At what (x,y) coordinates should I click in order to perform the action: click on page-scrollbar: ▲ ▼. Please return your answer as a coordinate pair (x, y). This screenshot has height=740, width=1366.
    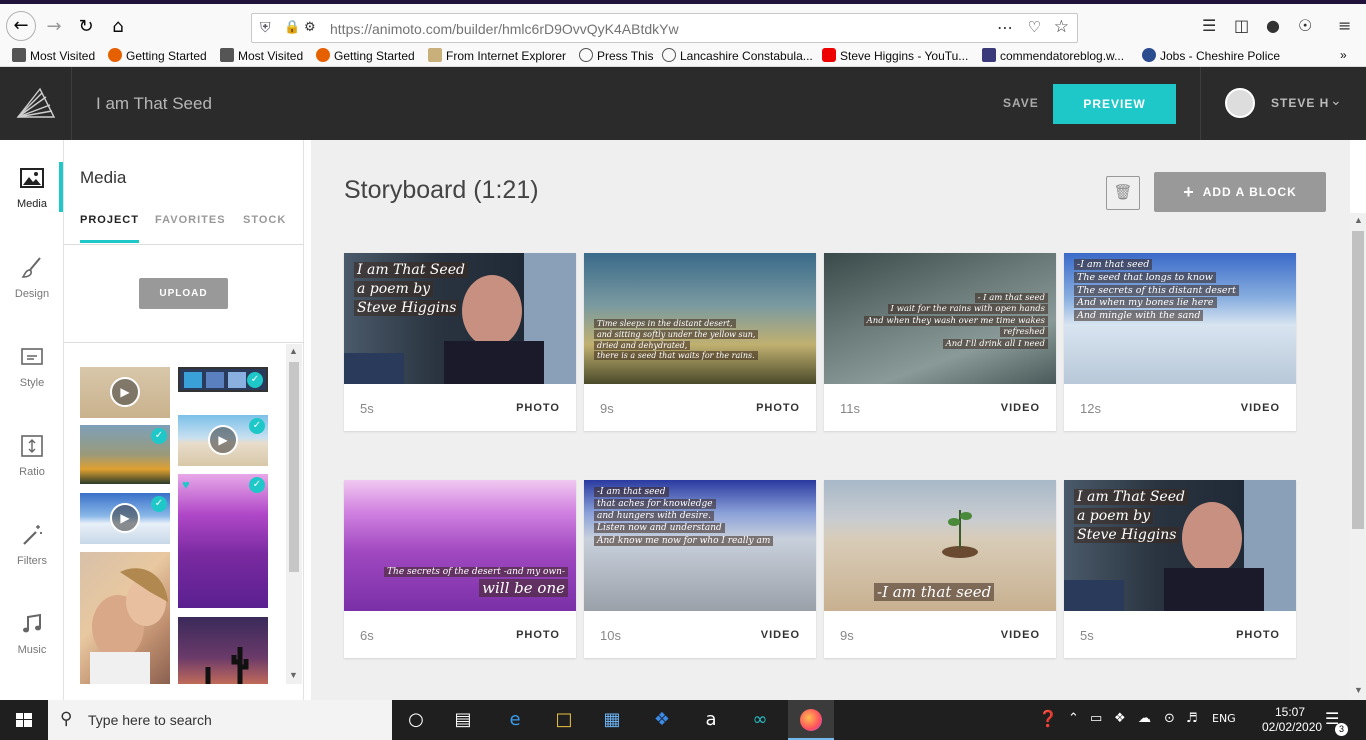
    Looking at the image, I should click on (1358, 456).